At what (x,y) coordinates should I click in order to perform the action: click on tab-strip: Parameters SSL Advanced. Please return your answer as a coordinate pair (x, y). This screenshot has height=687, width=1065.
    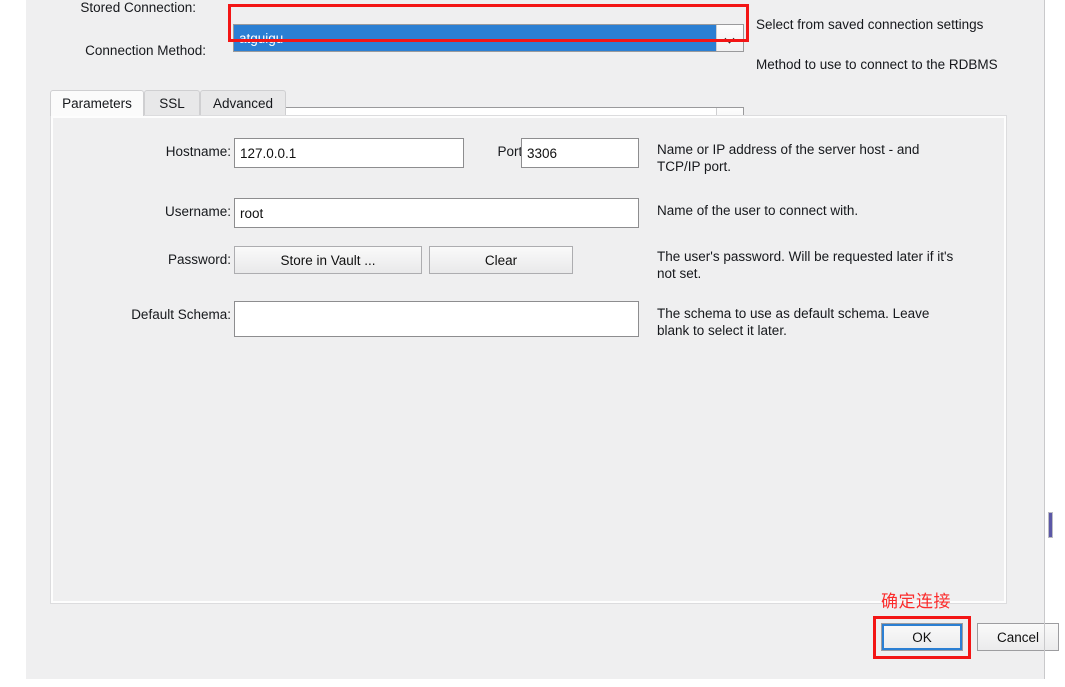
    Looking at the image, I should click on (528, 103).